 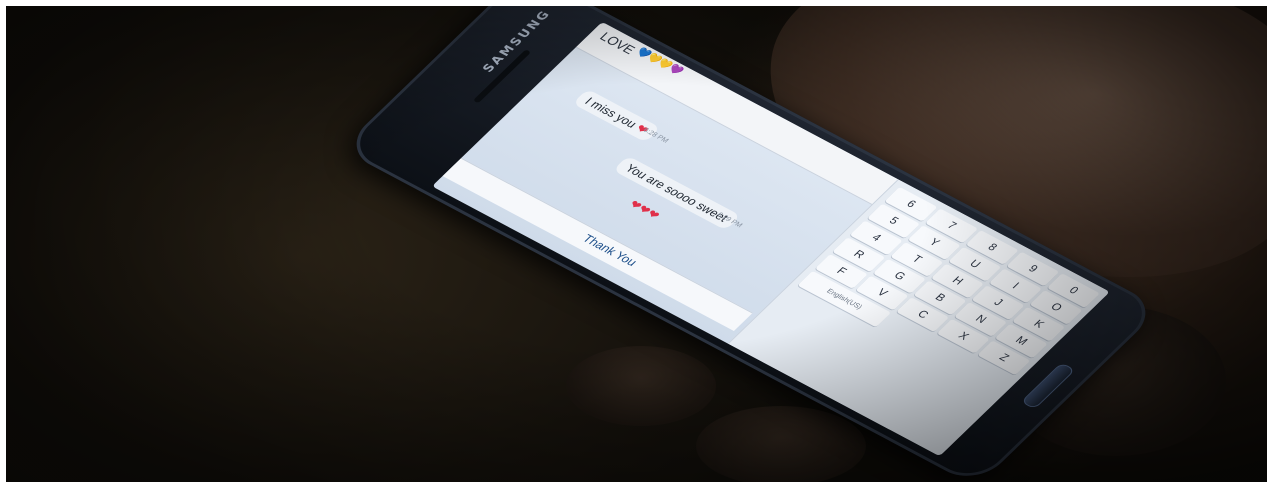 I want to click on message-text: I miss you, so click(x=610, y=112).